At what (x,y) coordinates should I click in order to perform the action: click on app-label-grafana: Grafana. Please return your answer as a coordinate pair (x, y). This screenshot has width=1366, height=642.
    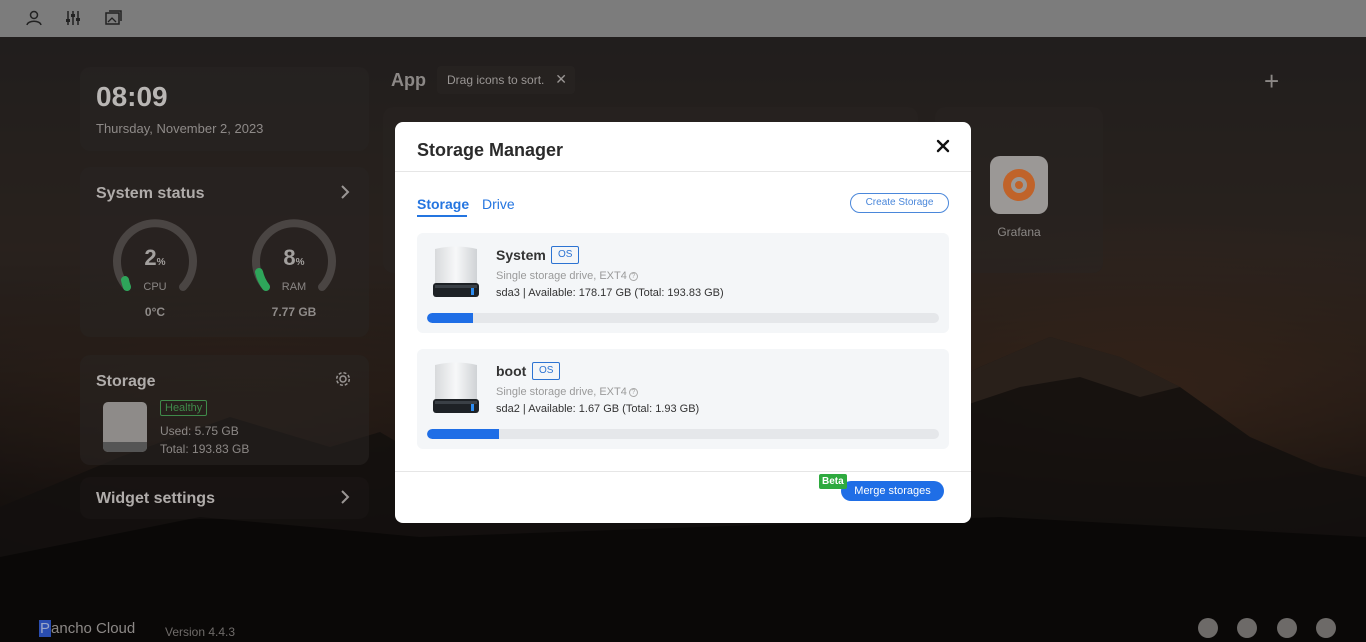
    Looking at the image, I should click on (1019, 232).